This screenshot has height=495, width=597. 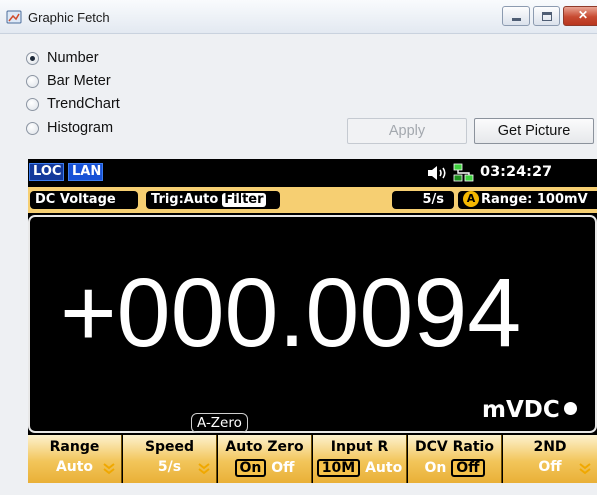 I want to click on toggle-unselected: Auto, so click(x=384, y=468).